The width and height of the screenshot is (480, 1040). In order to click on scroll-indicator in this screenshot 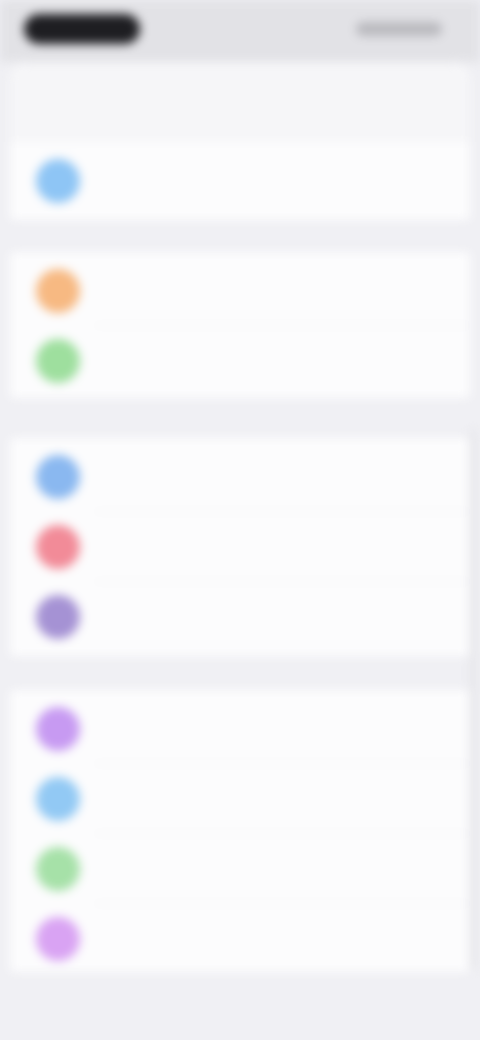, I will do `click(473, 700)`.